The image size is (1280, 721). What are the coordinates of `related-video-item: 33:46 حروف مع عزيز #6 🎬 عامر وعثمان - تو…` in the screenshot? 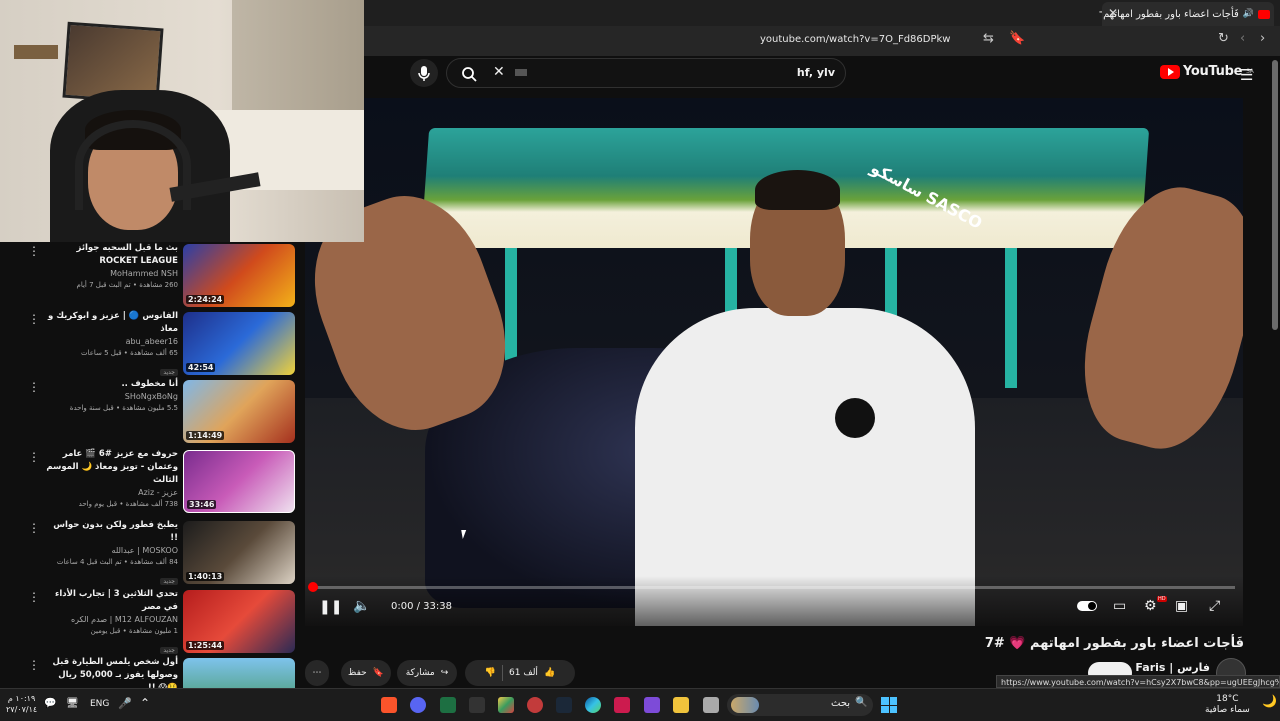 It's located at (150, 481).